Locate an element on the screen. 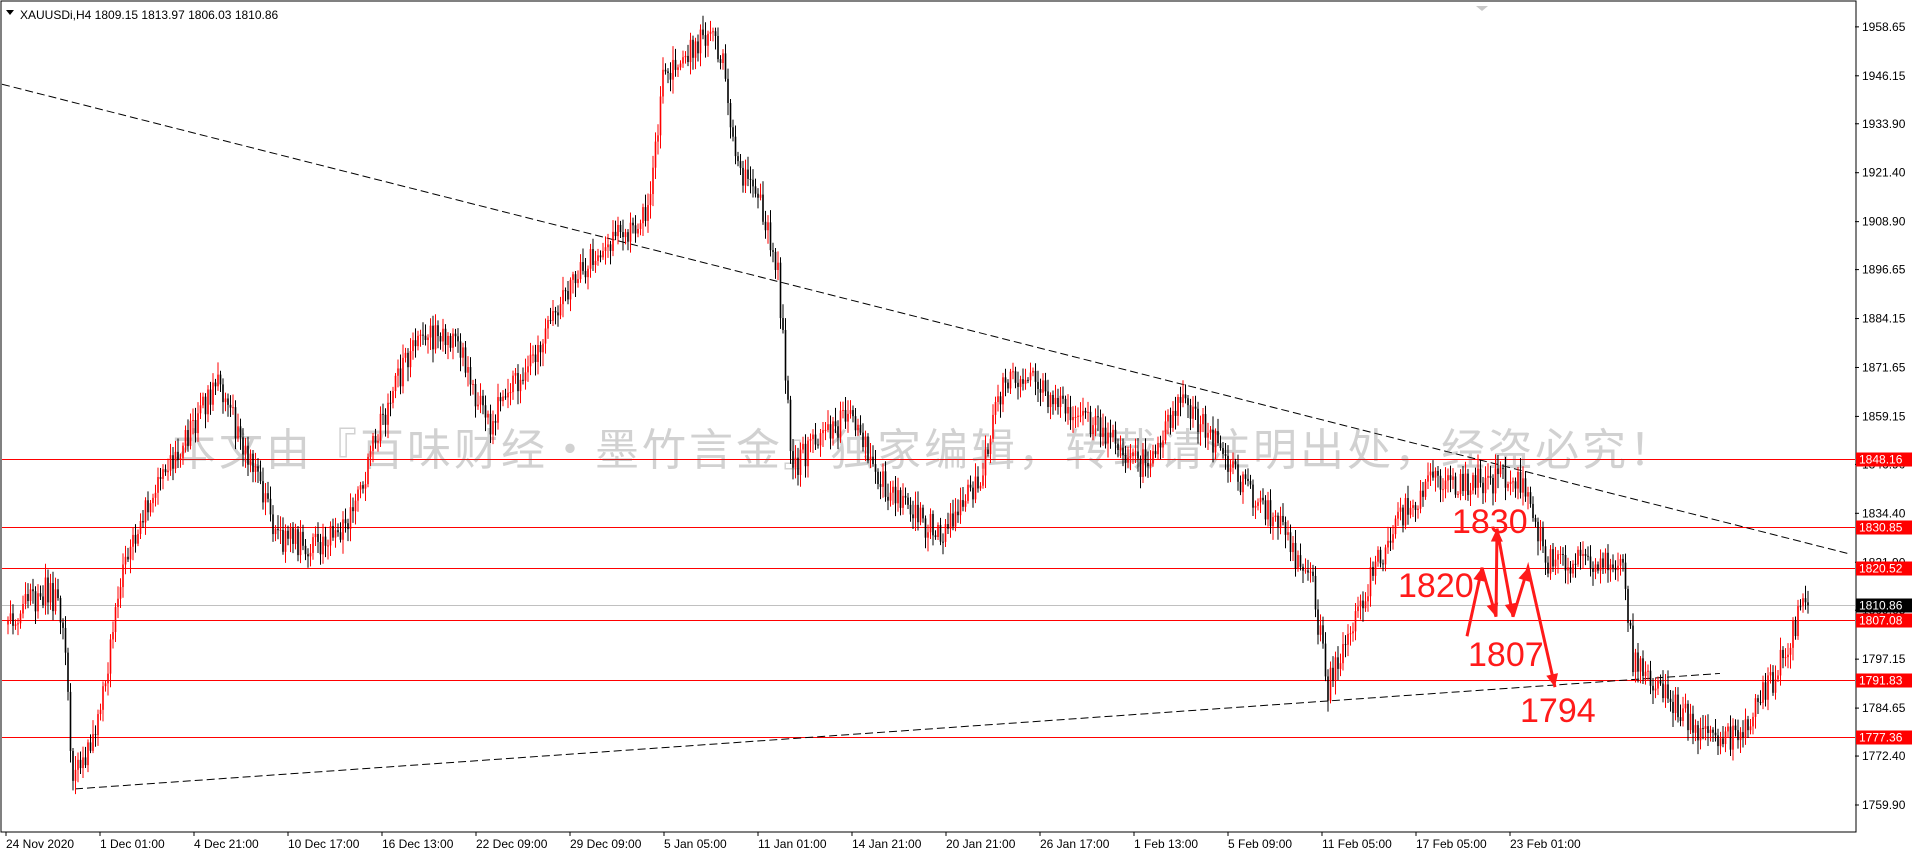  y-tick-label: 1884.15 is located at coordinates (1884, 319).